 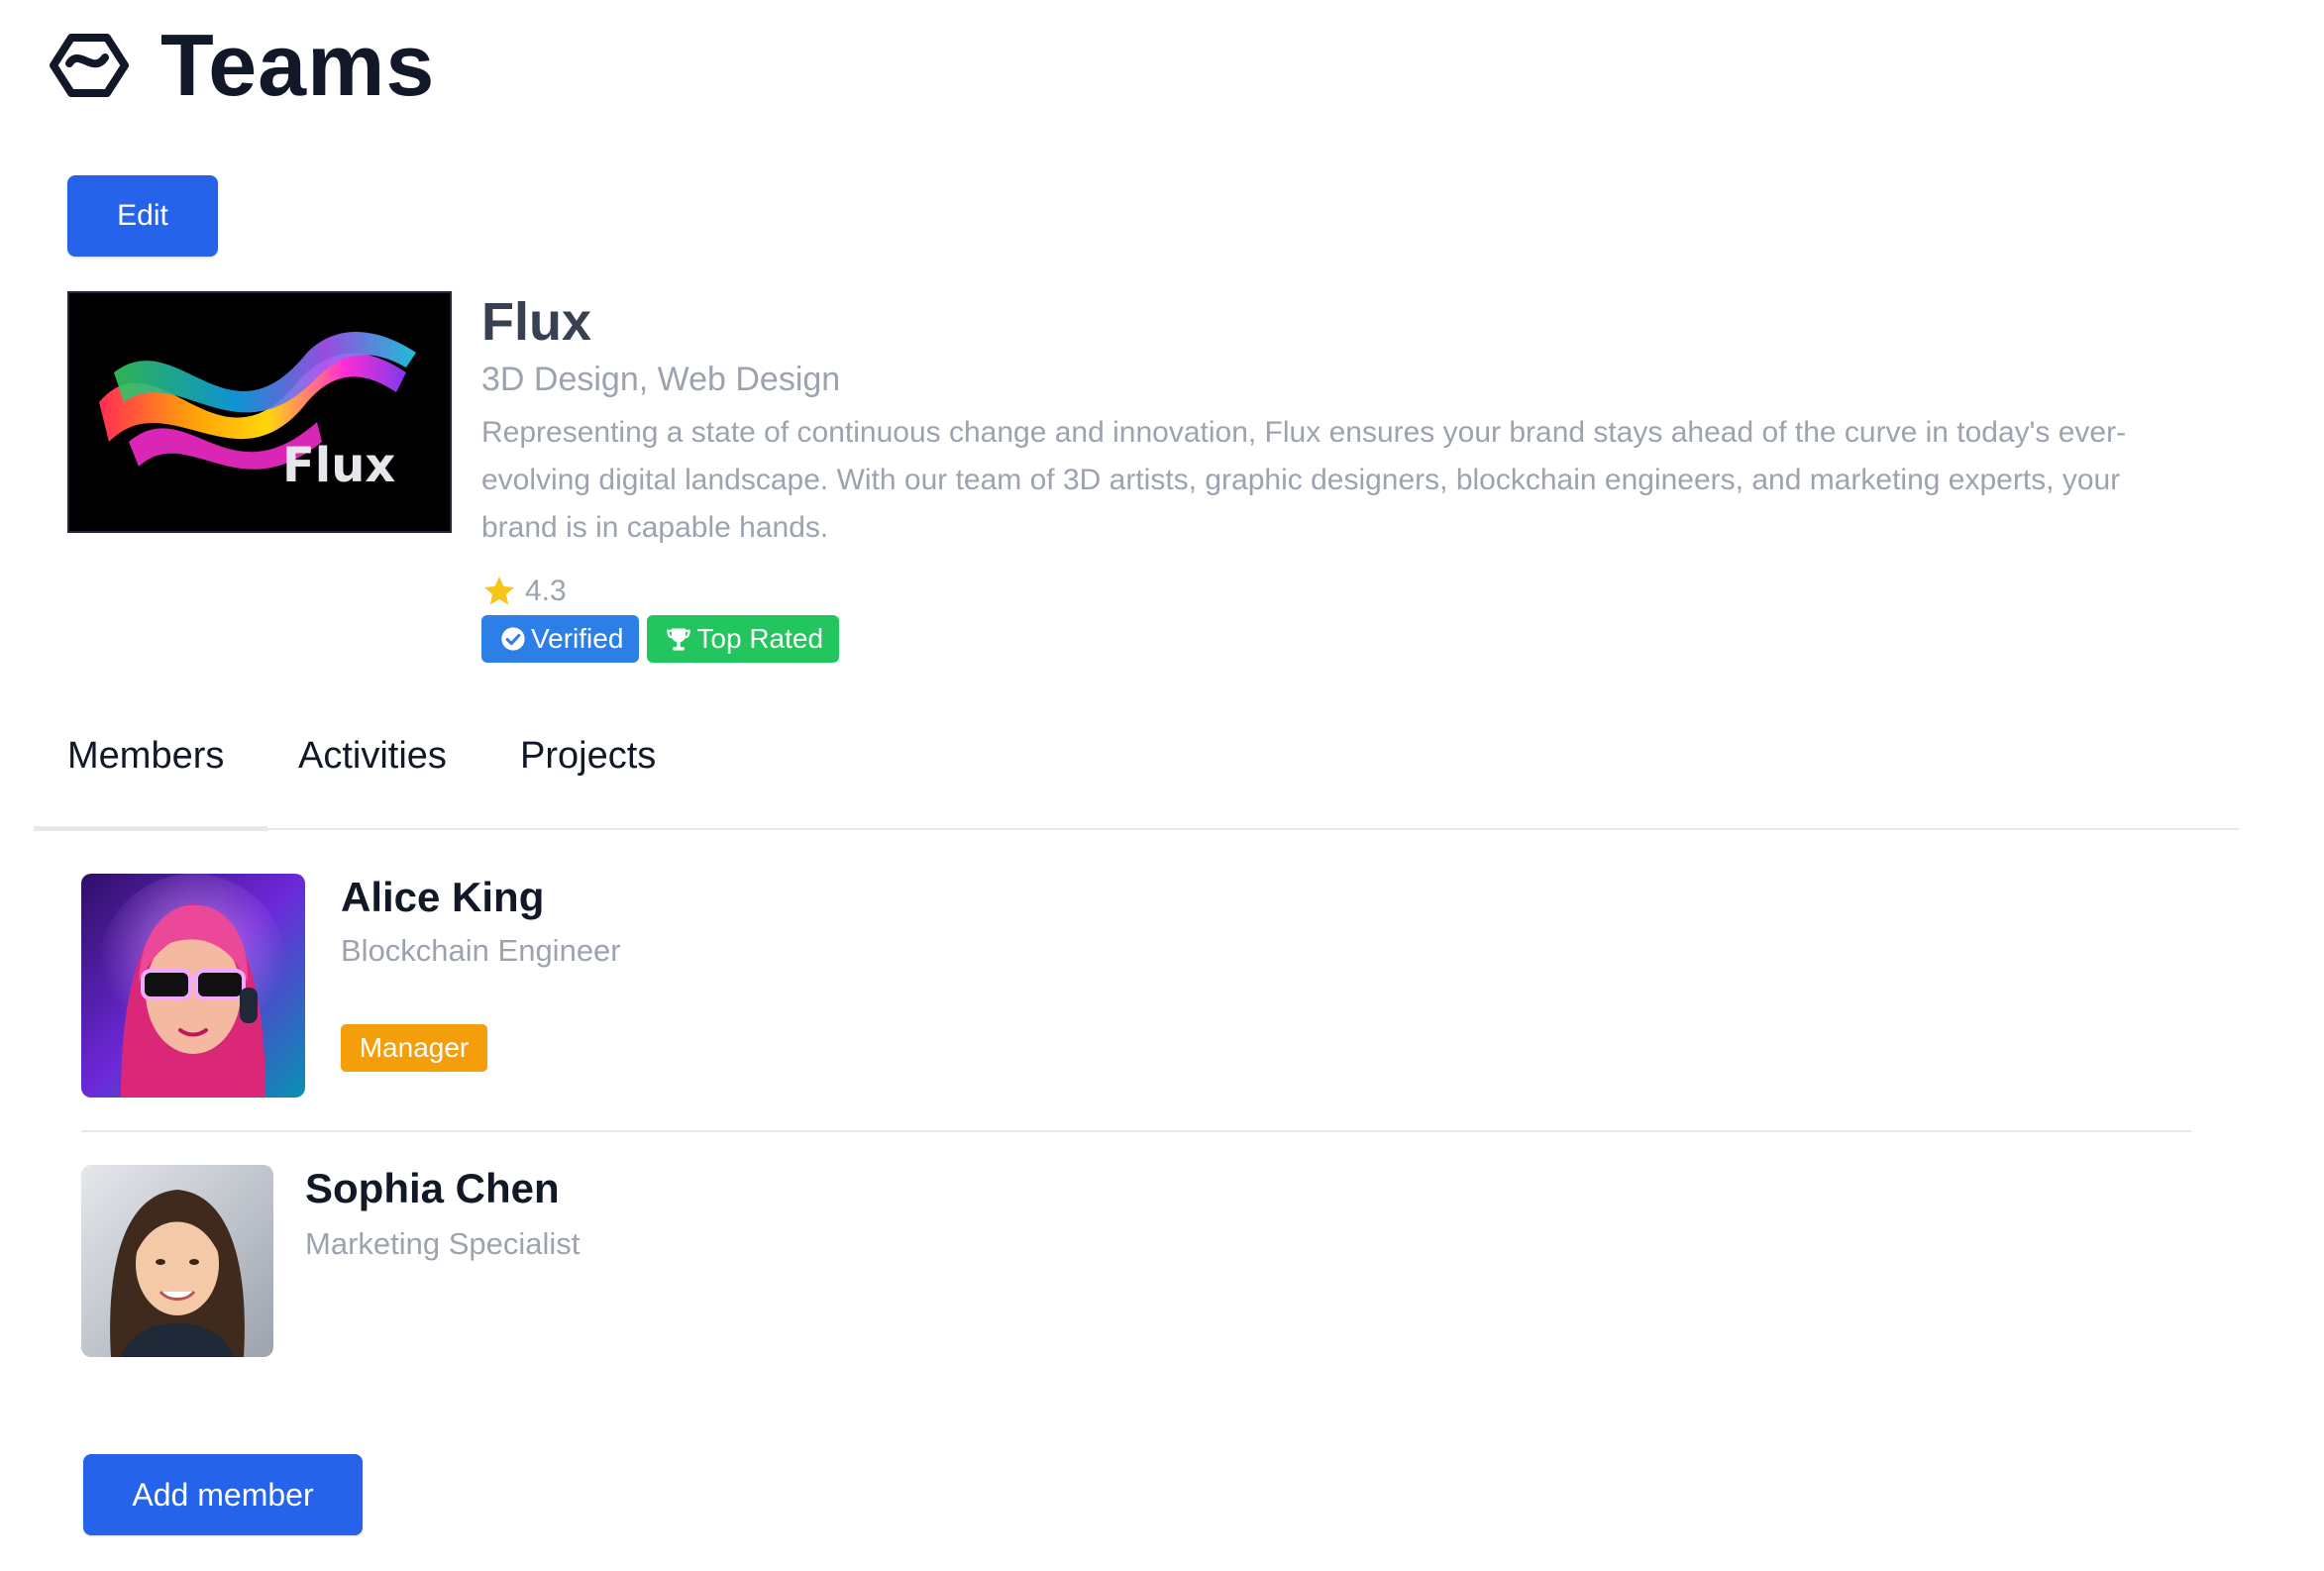 What do you see at coordinates (536, 322) in the screenshot?
I see `team-name: Flux` at bounding box center [536, 322].